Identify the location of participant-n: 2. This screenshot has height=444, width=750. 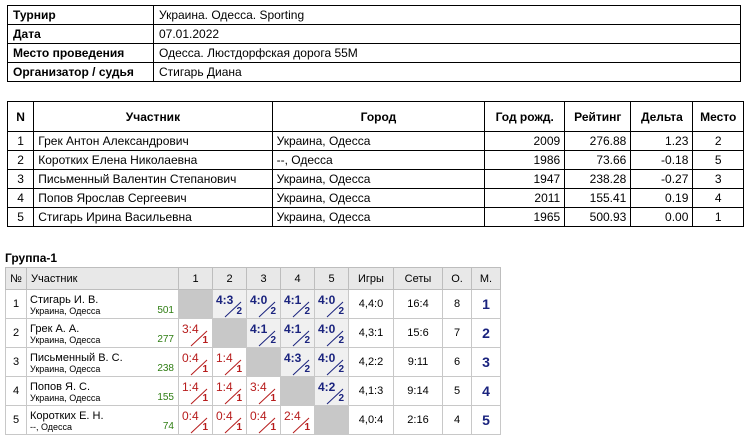
(20, 160).